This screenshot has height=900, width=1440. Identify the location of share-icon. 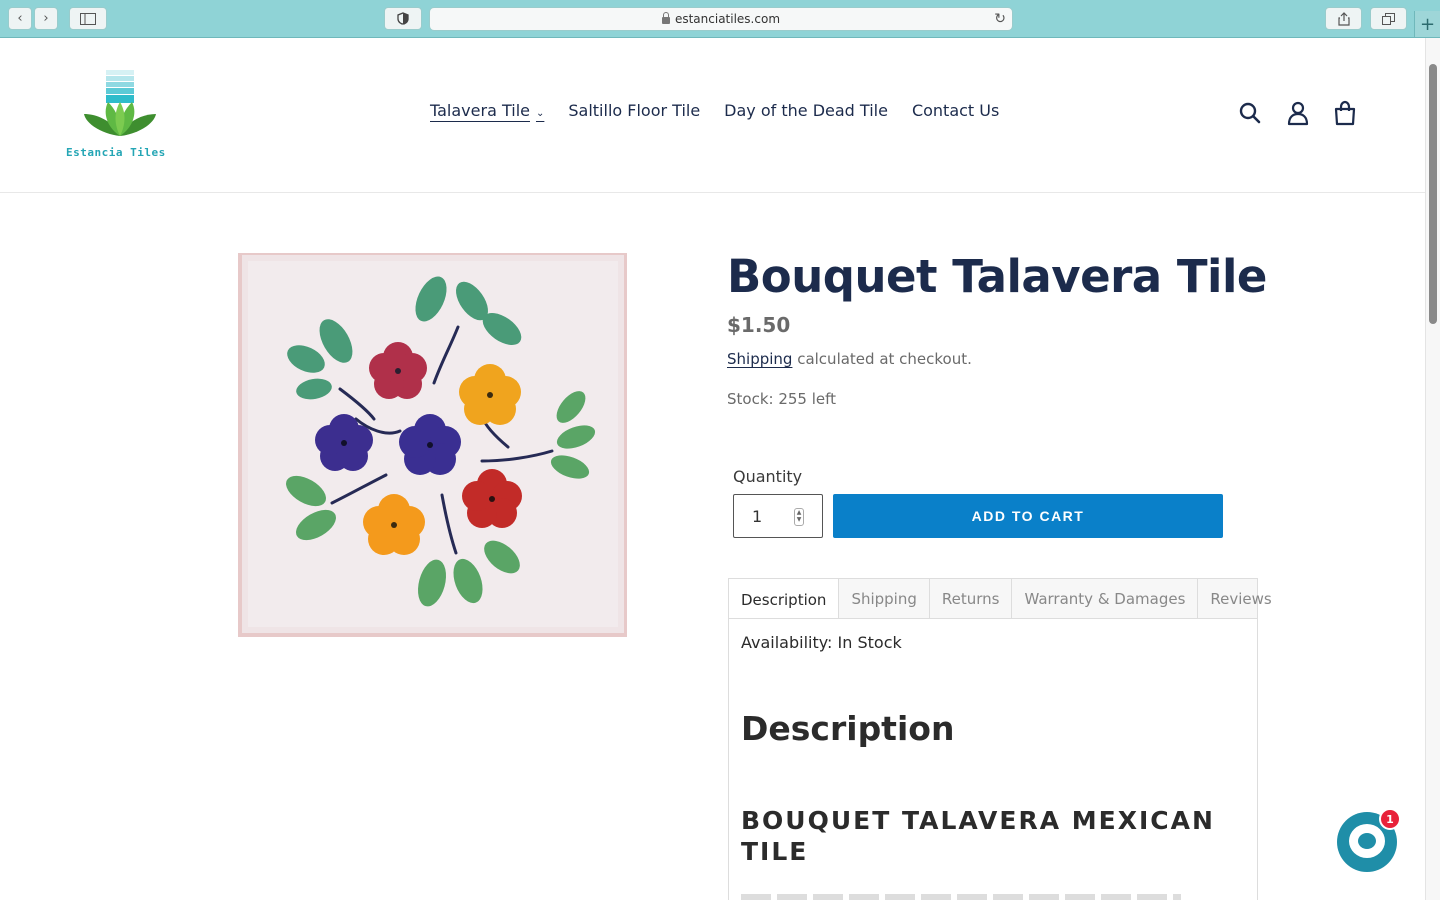
(1343, 18).